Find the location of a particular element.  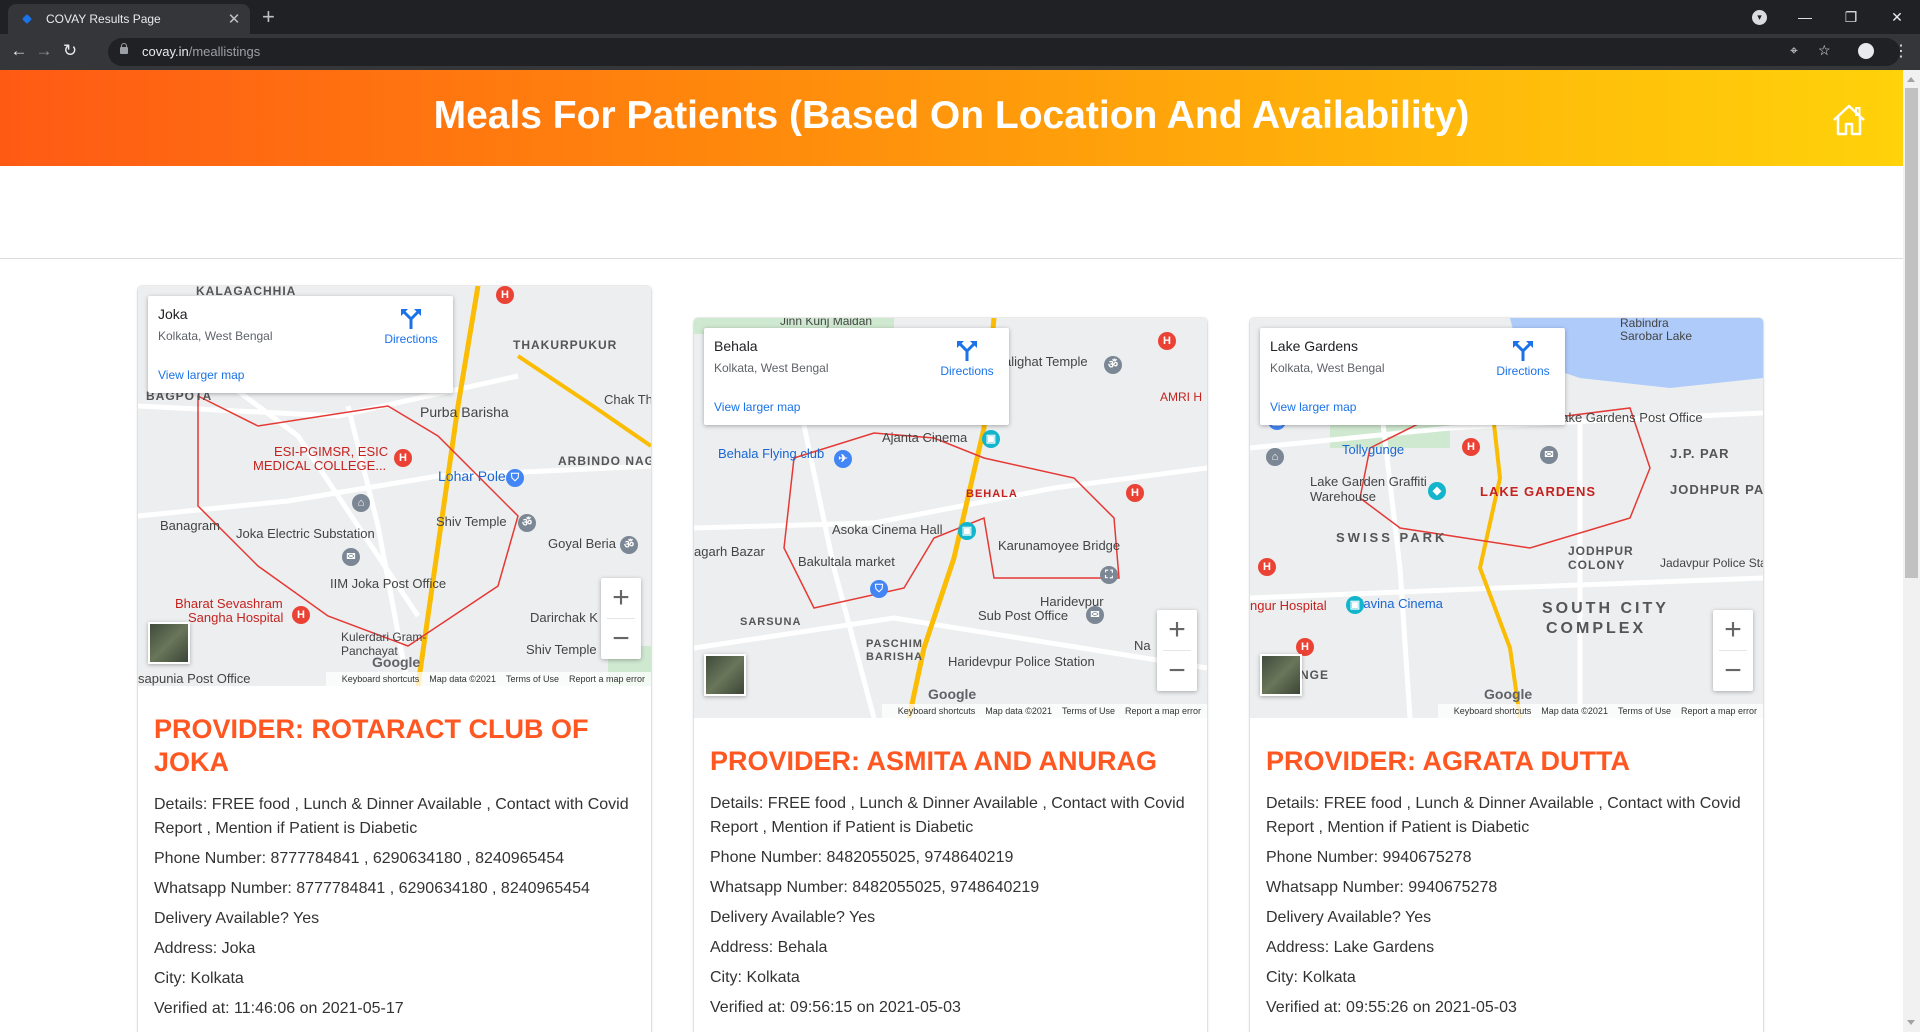

map-label: Lohar Pole is located at coordinates (472, 476).